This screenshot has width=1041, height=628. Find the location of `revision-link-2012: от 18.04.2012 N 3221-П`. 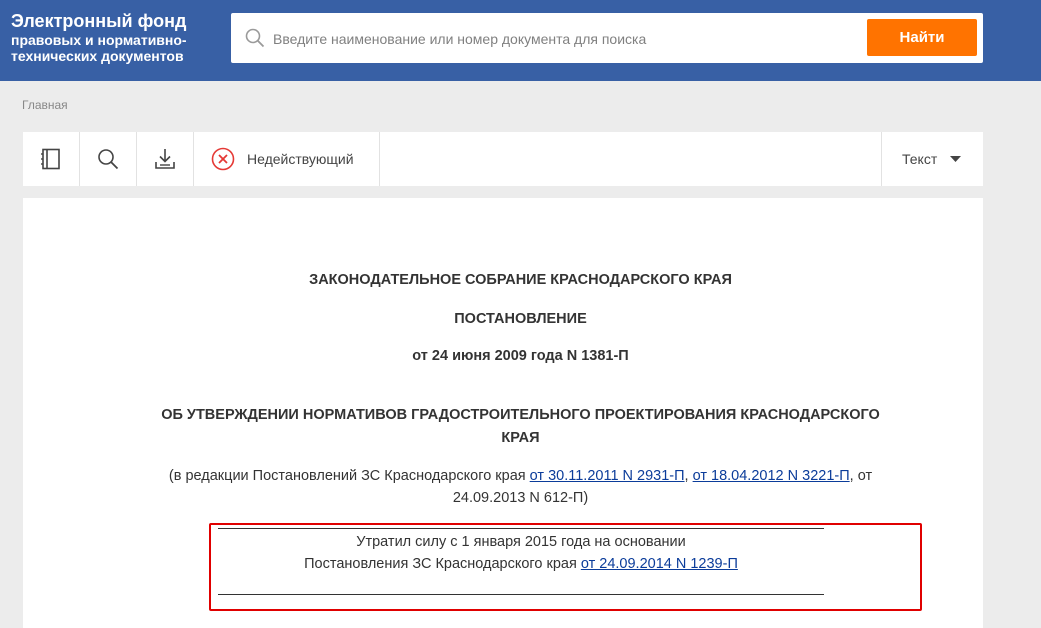

revision-link-2012: от 18.04.2012 N 3221-П is located at coordinates (771, 476).